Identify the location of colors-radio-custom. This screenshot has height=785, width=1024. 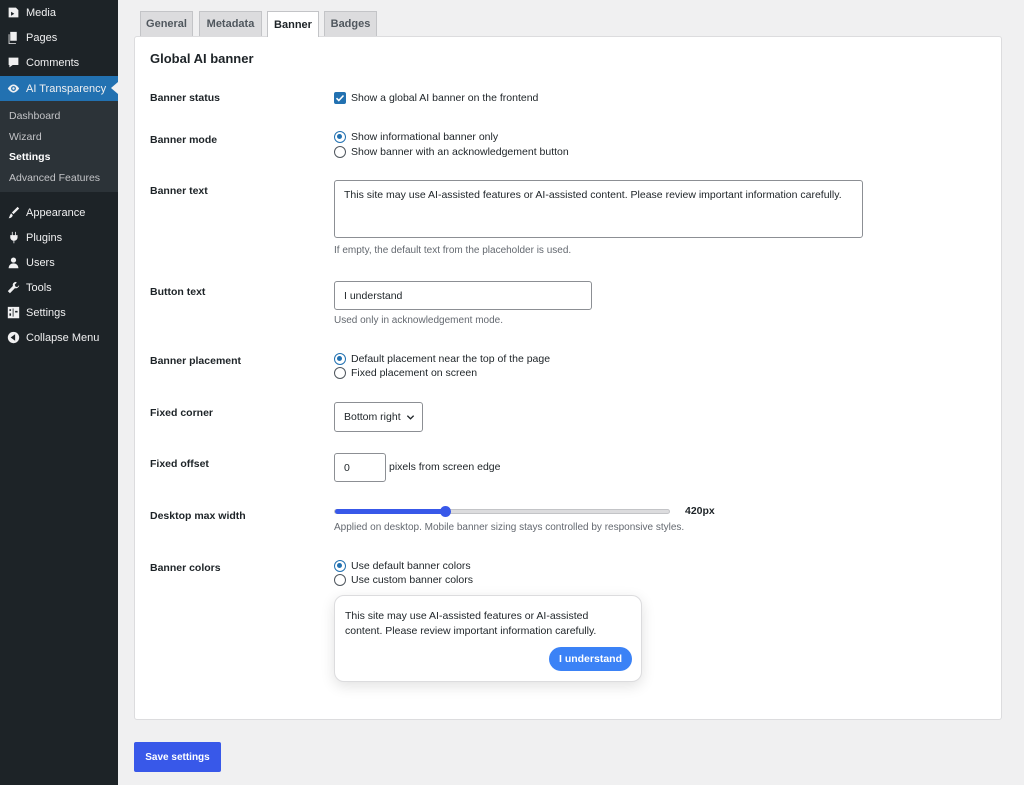
(340, 580).